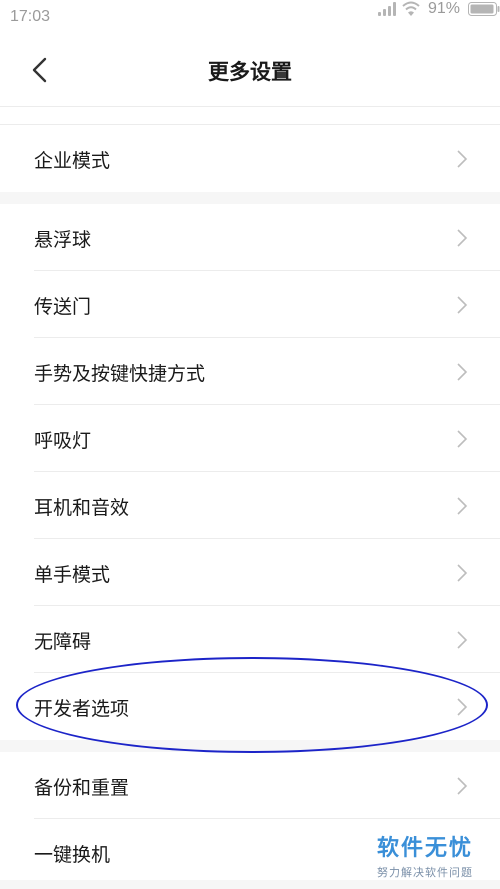 The height and width of the screenshot is (889, 500). Describe the element at coordinates (72, 575) in the screenshot. I see `row-label: 单手模式` at that location.